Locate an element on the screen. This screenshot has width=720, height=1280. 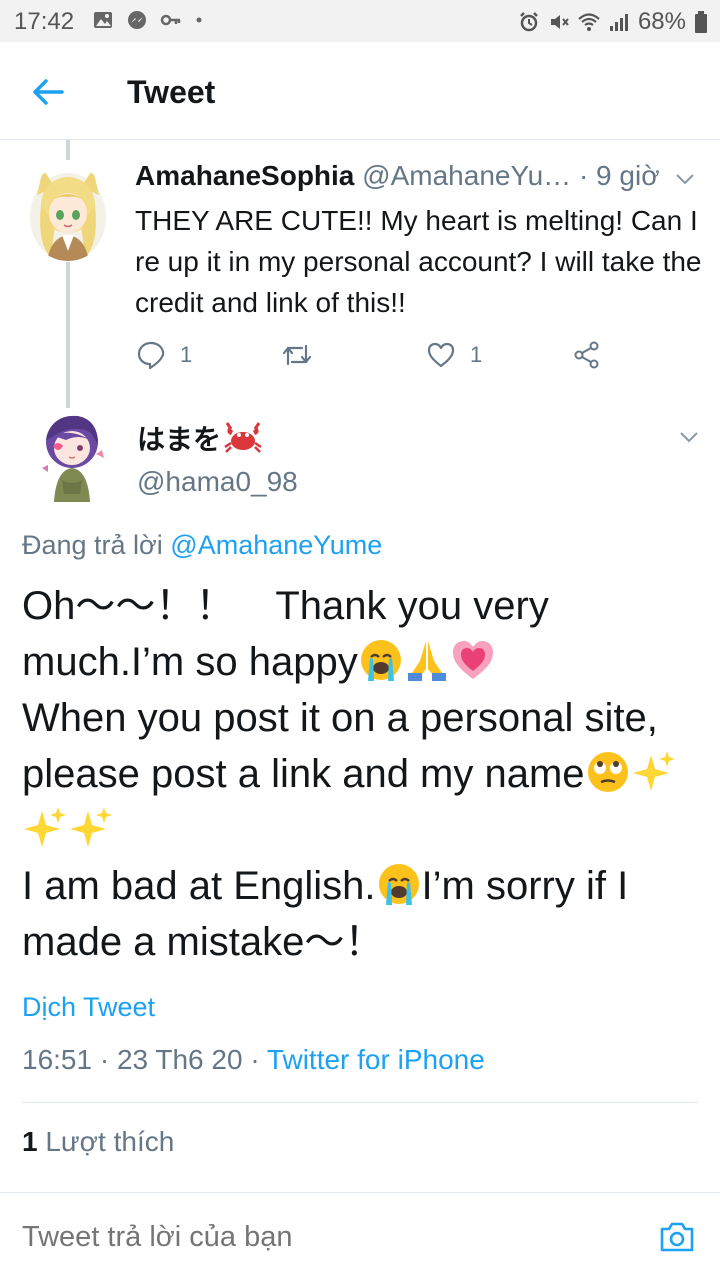
retweet-icon is located at coordinates (297, 355).